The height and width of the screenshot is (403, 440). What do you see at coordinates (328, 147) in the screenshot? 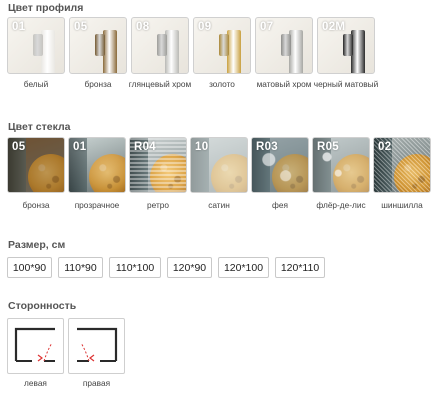
I see `swatch-code: R05` at bounding box center [328, 147].